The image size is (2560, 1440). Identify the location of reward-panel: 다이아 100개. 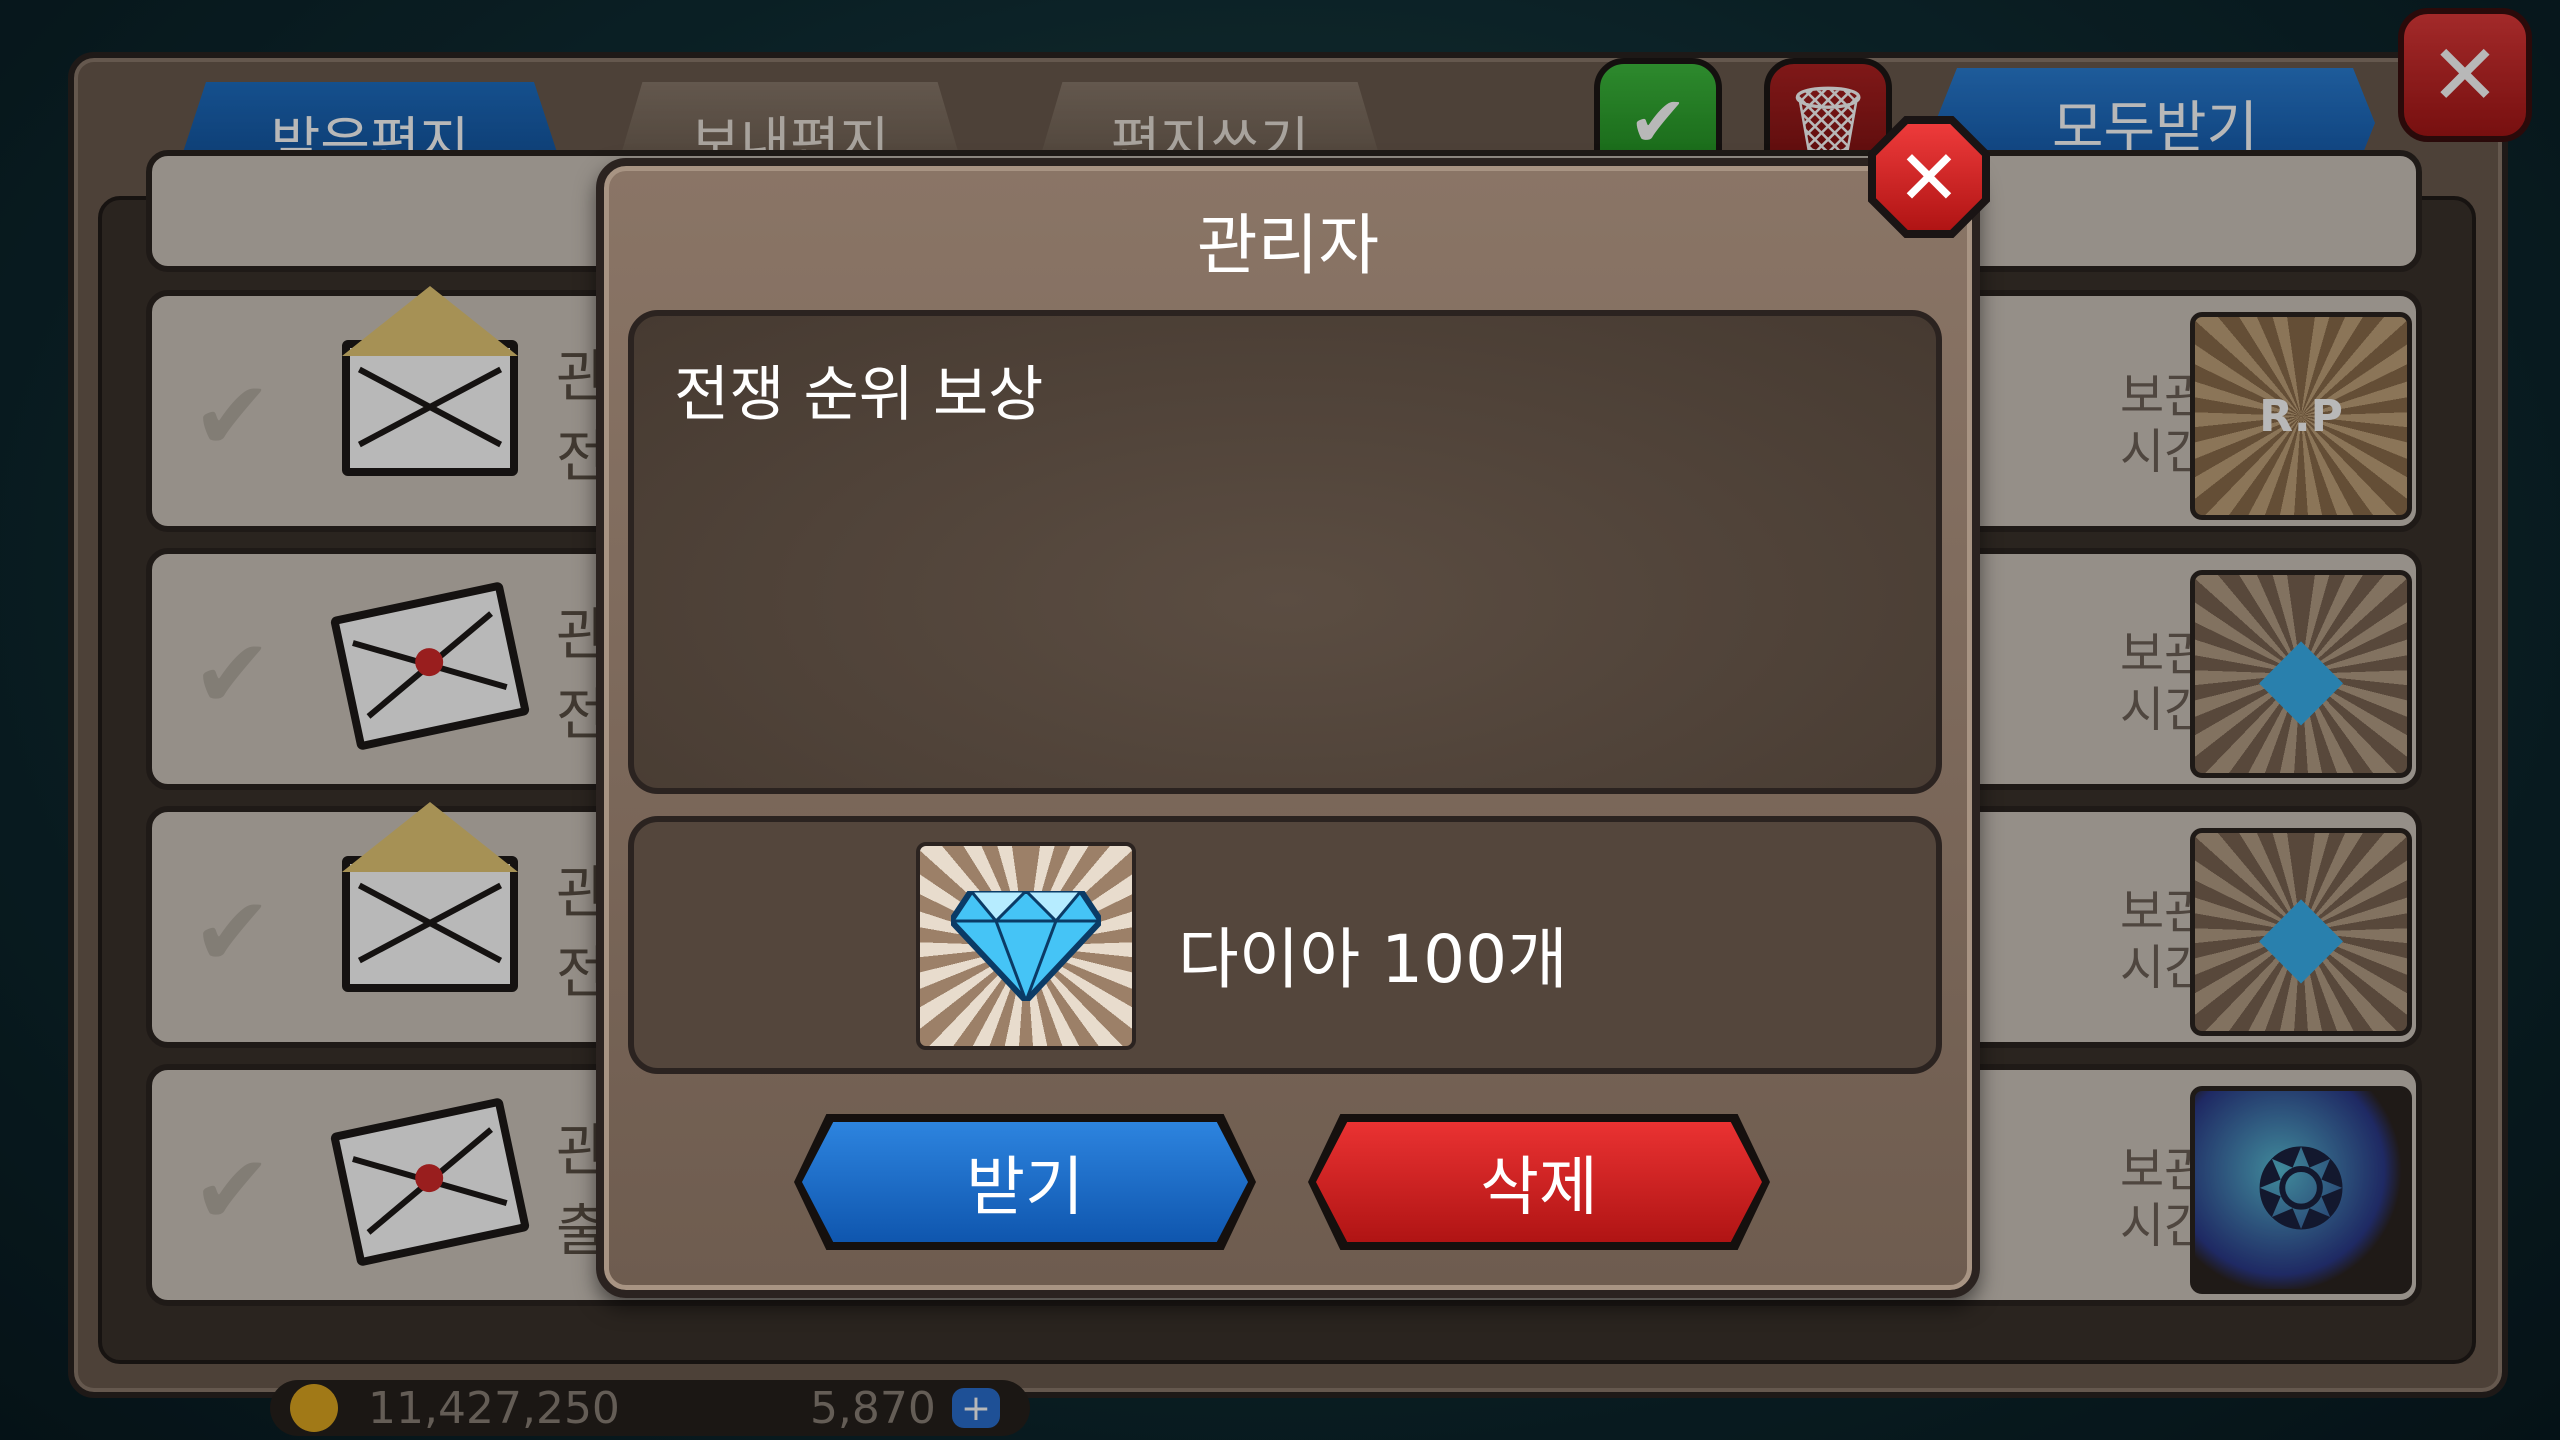
(1285, 945).